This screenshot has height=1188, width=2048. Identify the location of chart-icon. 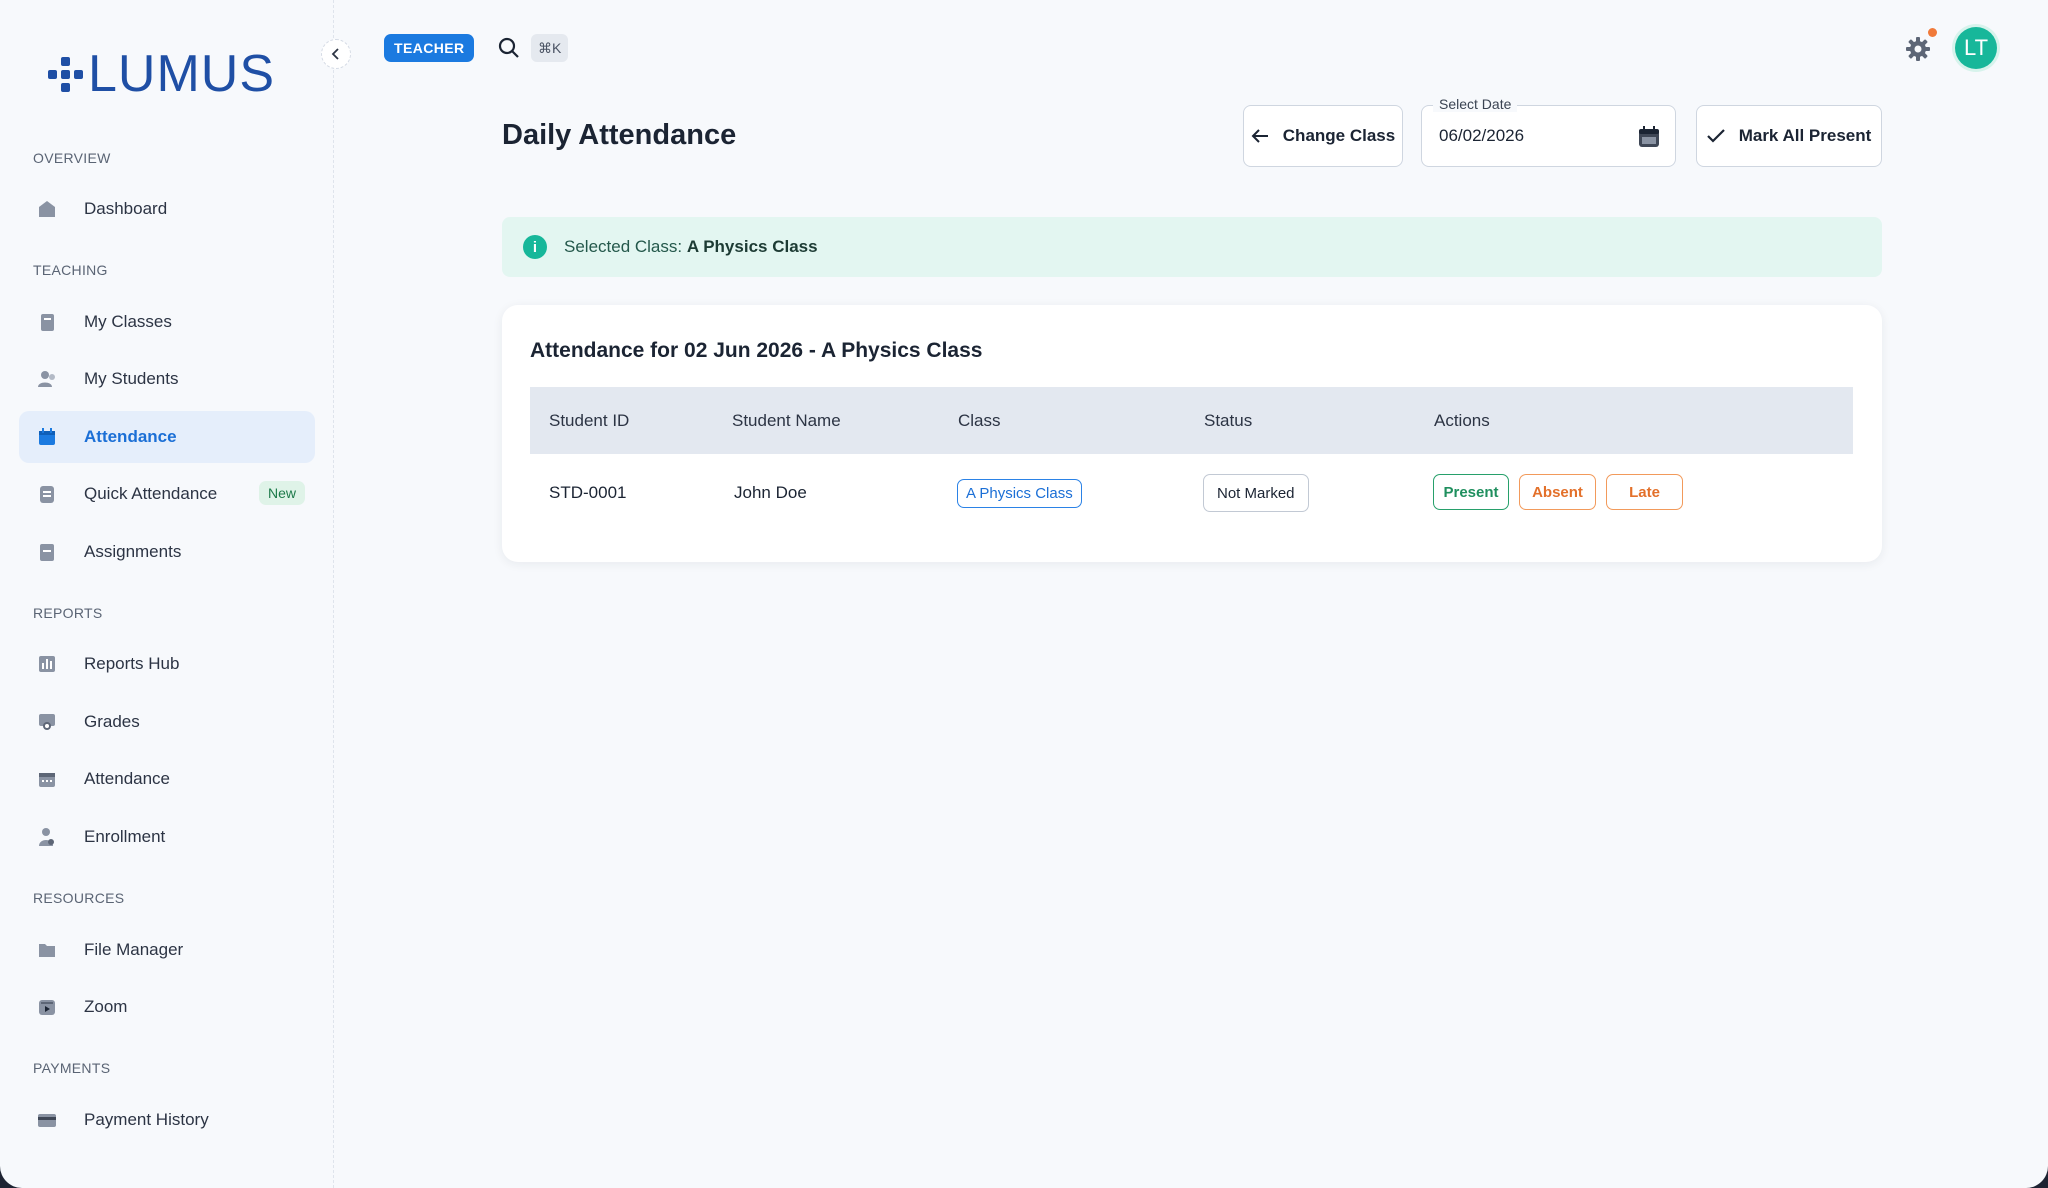
(47, 664).